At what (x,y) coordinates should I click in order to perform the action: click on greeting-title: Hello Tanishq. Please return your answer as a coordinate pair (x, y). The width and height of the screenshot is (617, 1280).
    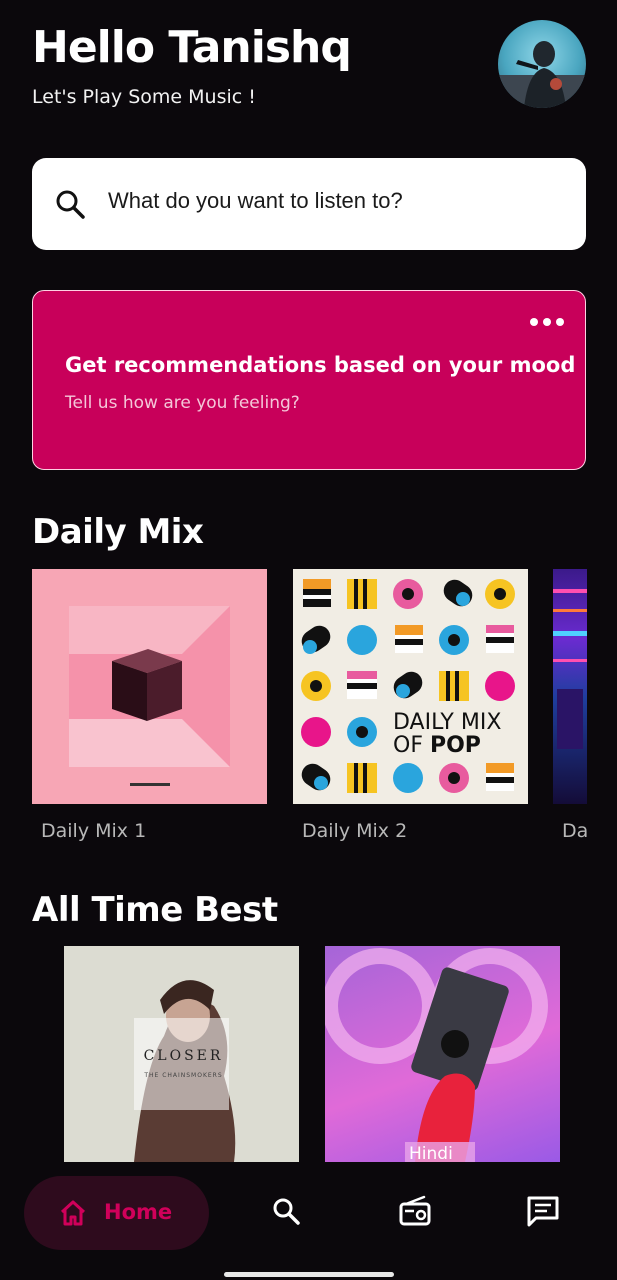
    Looking at the image, I should click on (192, 47).